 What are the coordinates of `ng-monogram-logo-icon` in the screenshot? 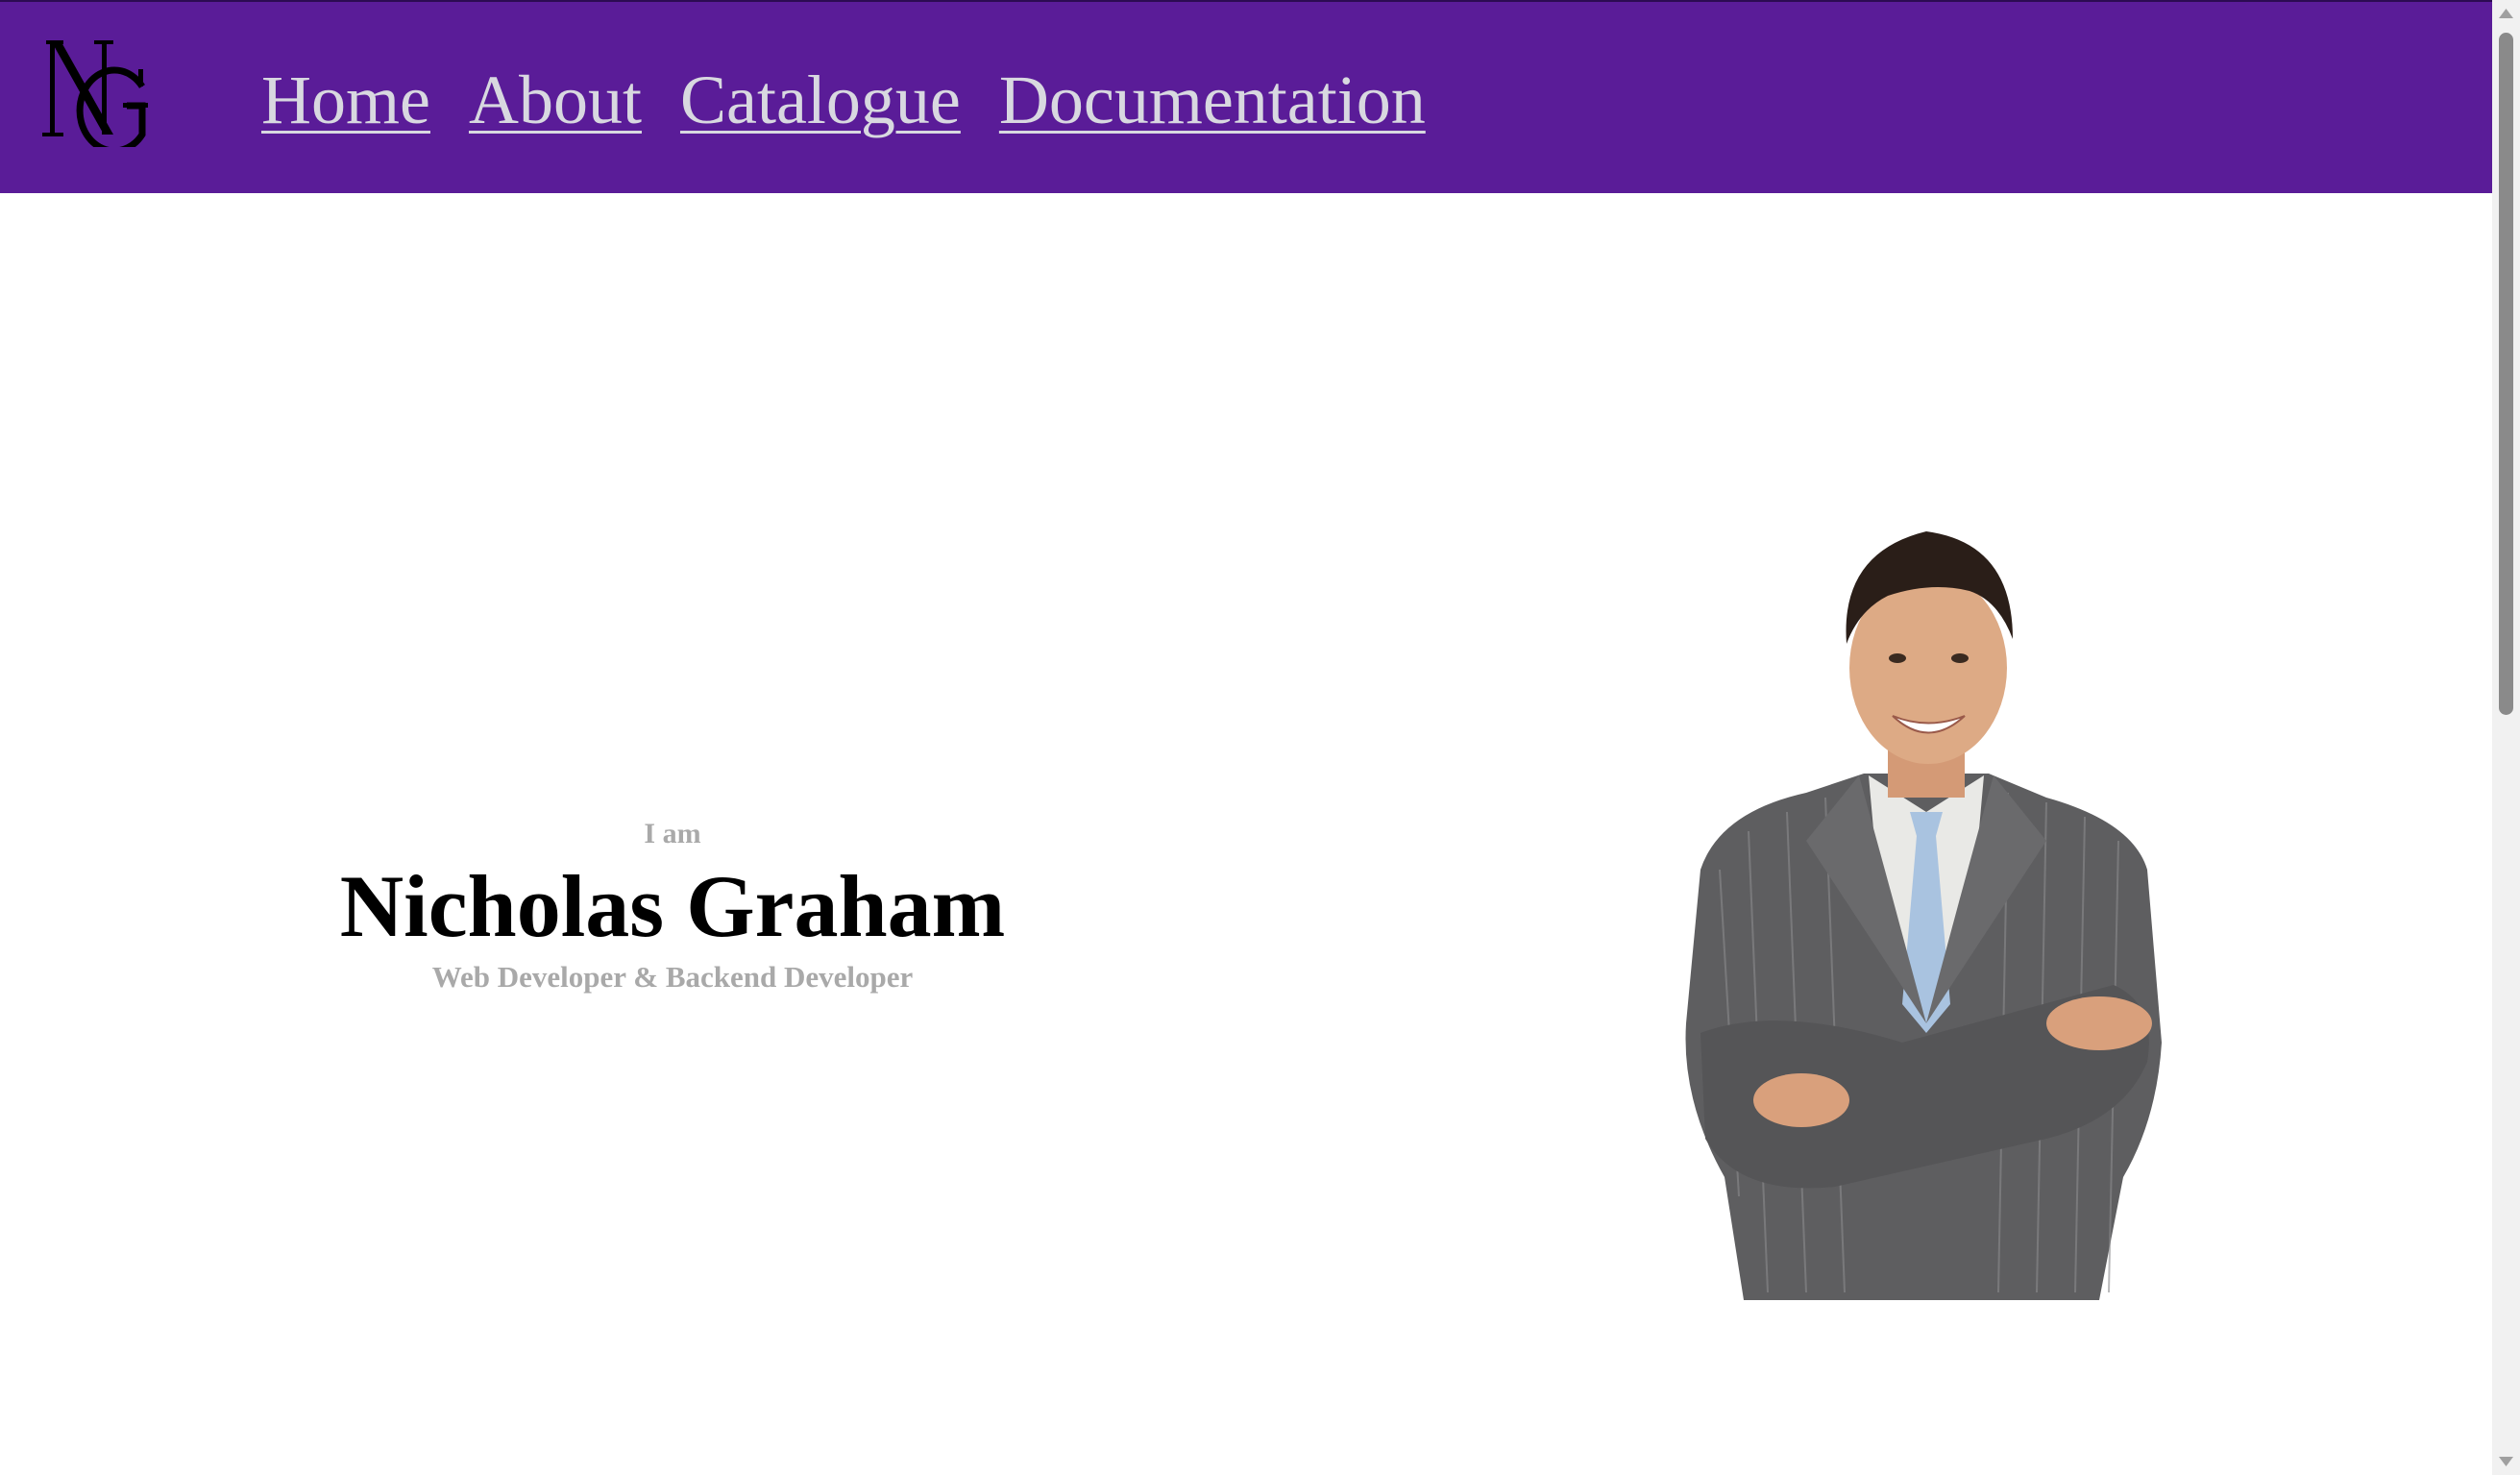 It's located at (95, 92).